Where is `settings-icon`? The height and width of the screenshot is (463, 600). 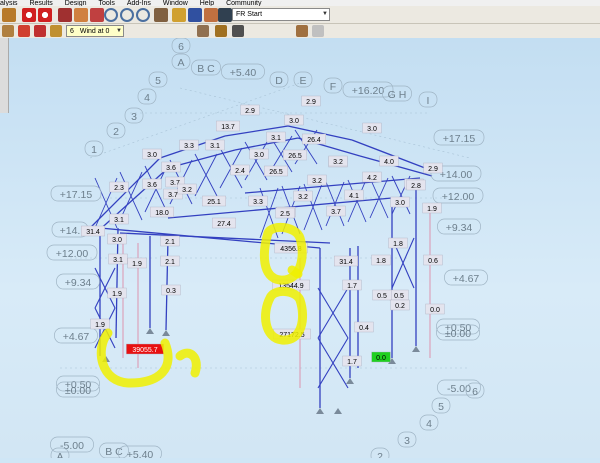
settings-icon is located at coordinates (238, 31).